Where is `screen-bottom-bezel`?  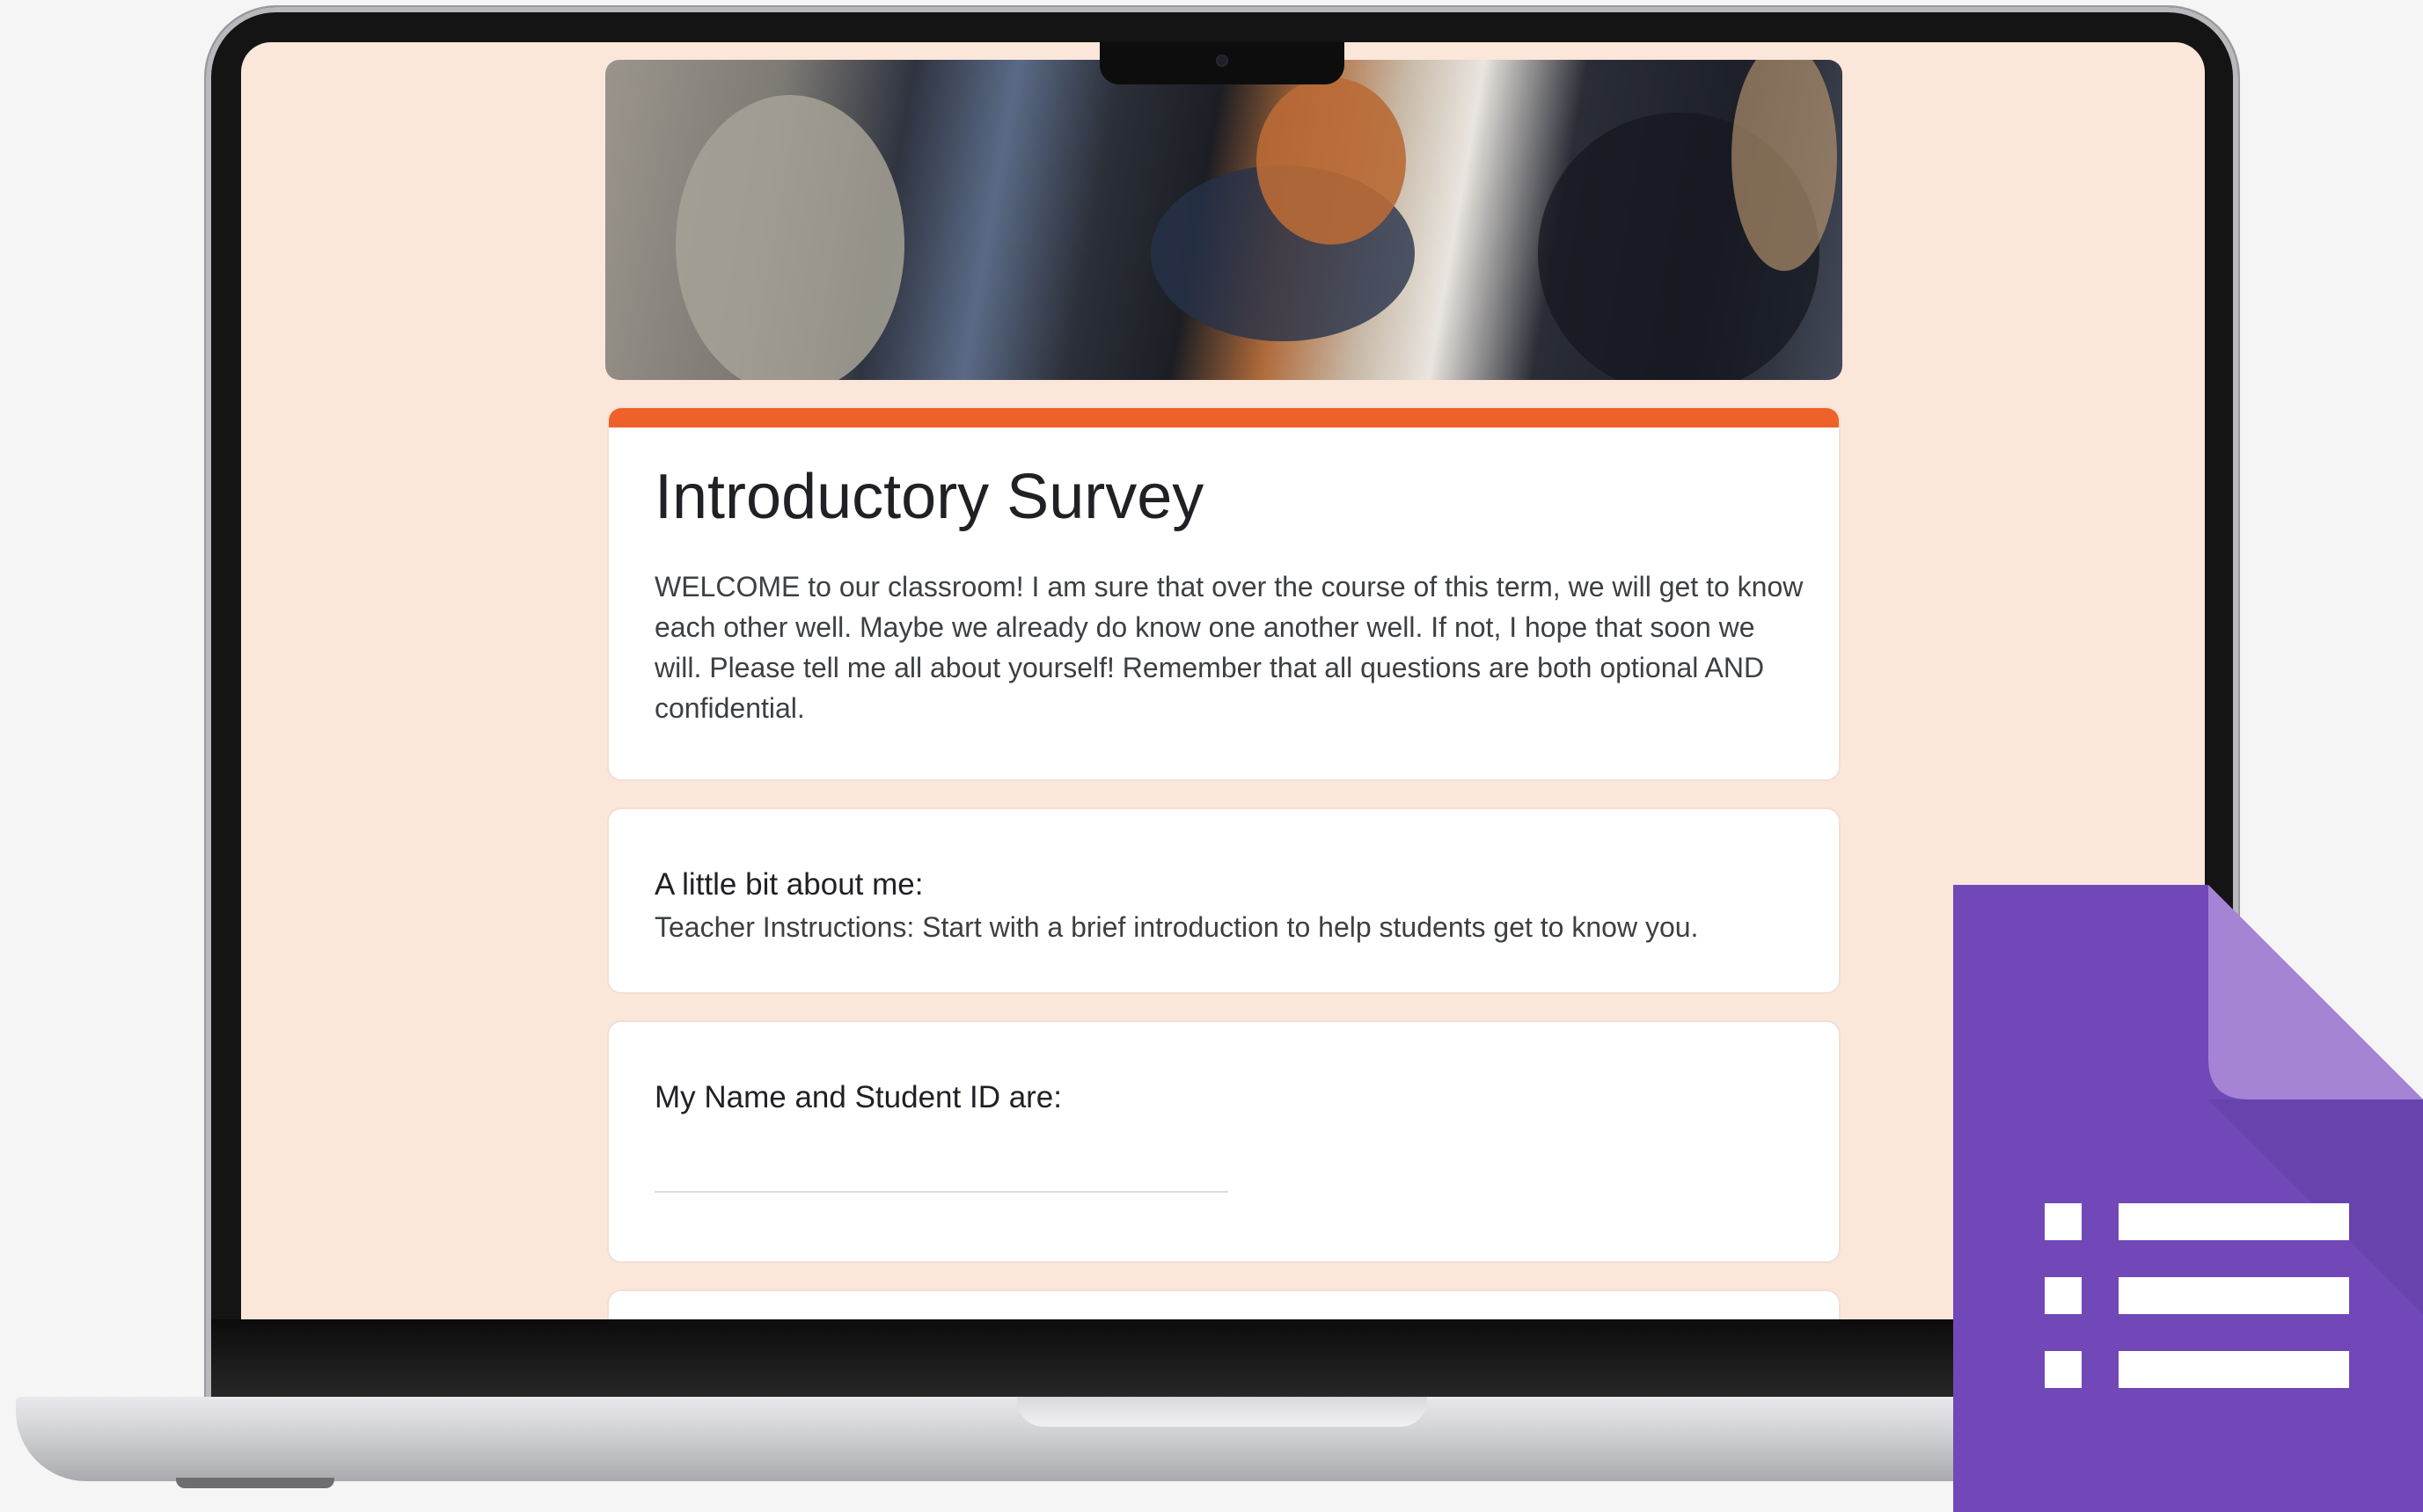
screen-bottom-bezel is located at coordinates (1223, 1363).